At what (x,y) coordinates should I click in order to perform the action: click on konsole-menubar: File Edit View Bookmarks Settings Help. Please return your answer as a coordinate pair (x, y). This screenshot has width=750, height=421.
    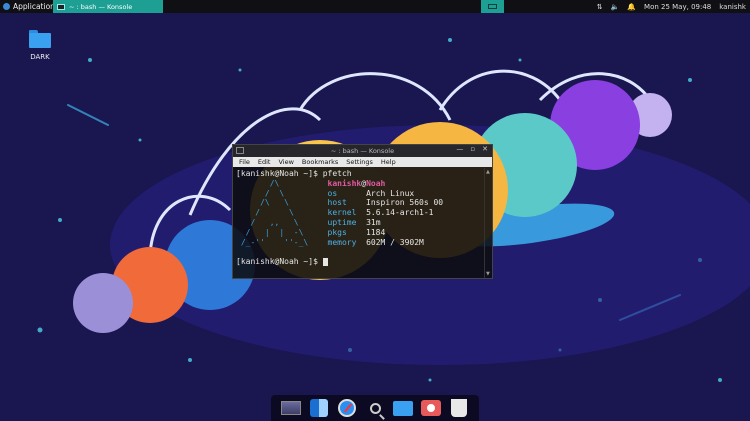
    Looking at the image, I should click on (362, 162).